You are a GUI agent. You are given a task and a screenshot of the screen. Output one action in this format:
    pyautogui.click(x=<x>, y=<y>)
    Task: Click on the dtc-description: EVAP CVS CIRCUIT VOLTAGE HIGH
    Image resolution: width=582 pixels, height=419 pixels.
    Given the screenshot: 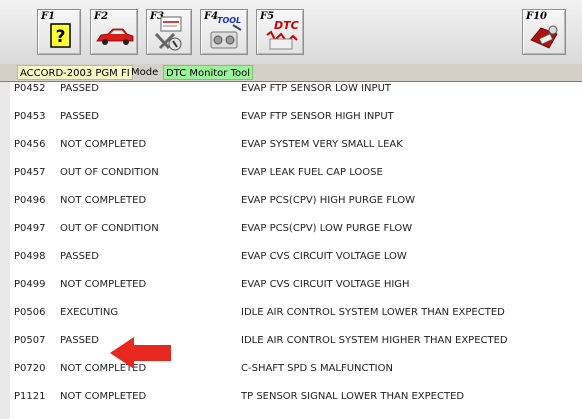 What is the action you would take?
    pyautogui.click(x=325, y=284)
    